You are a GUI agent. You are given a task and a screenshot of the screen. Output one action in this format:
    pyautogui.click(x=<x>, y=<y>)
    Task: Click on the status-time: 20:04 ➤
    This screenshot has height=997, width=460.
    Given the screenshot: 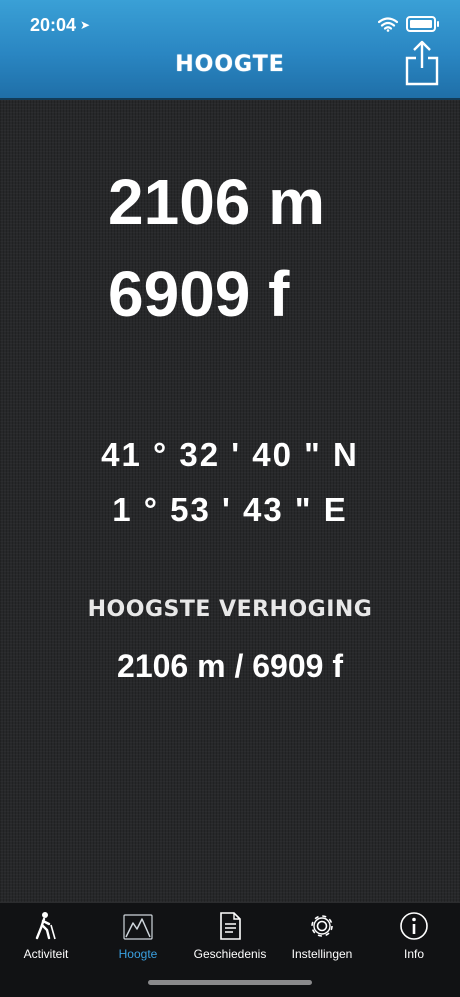 What is the action you would take?
    pyautogui.click(x=60, y=25)
    